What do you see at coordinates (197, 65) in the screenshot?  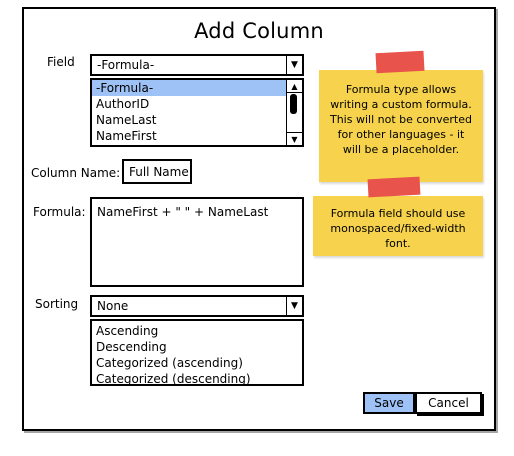 I see `field-dropdown: -Formula- ▼` at bounding box center [197, 65].